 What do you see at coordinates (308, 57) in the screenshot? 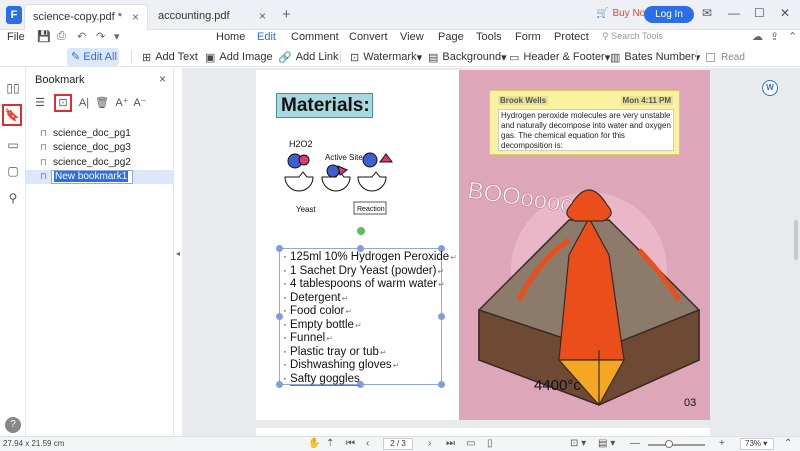
I see `add-link-button: 🔗 Add Link` at bounding box center [308, 57].